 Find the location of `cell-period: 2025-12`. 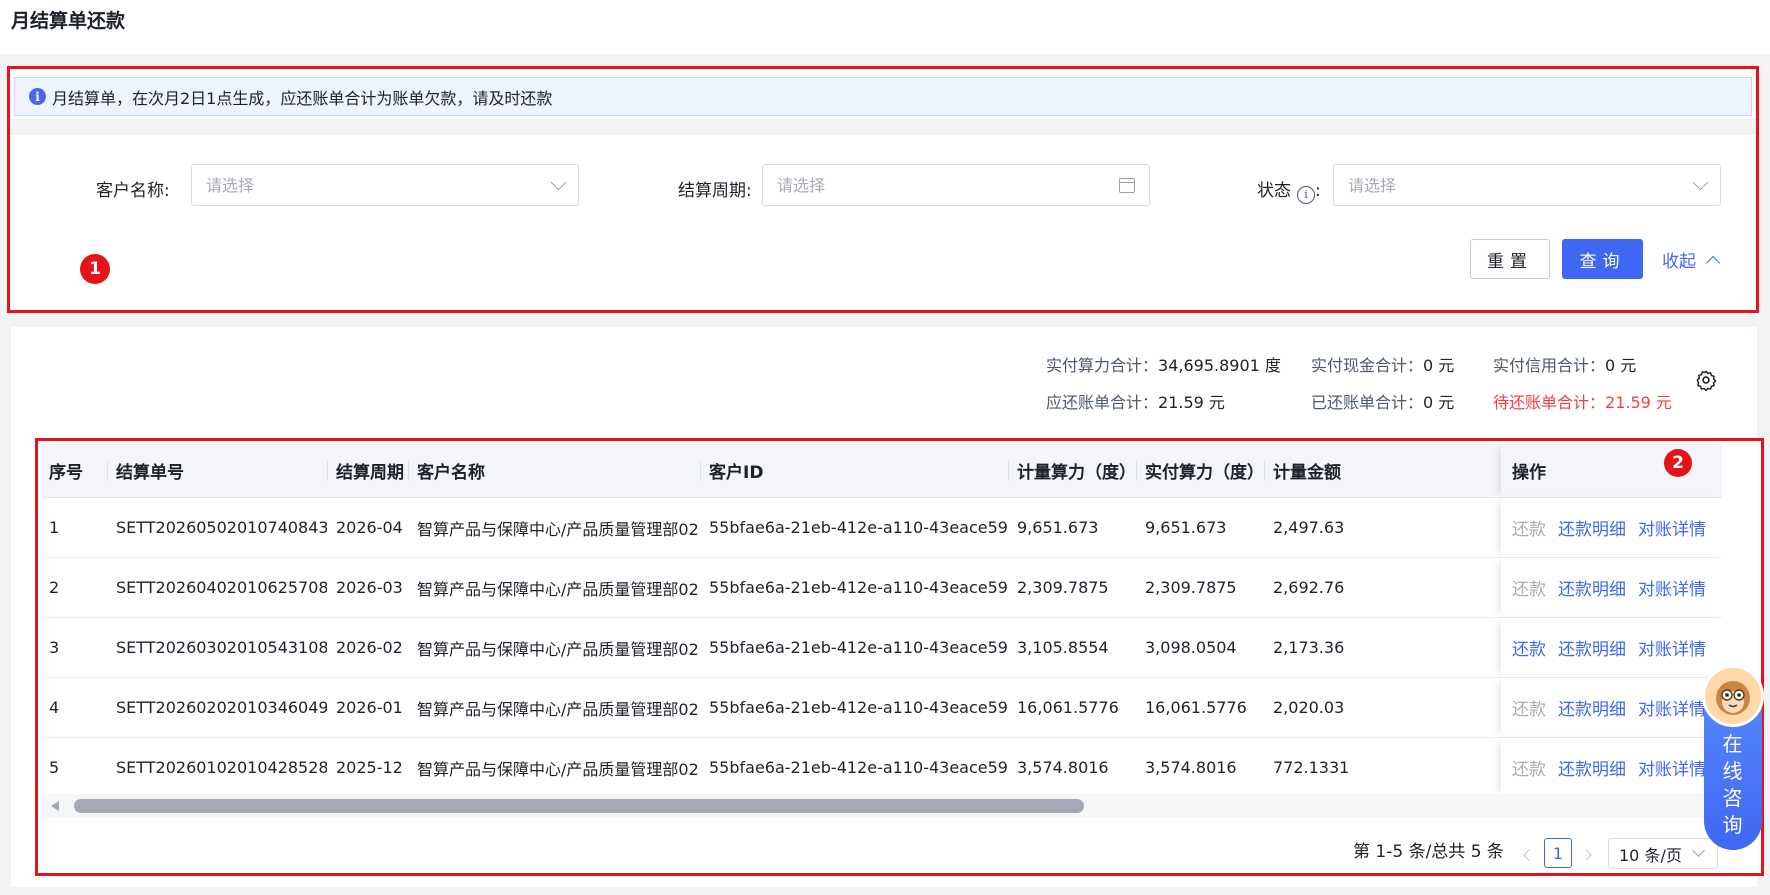

cell-period: 2025-12 is located at coordinates (369, 767).